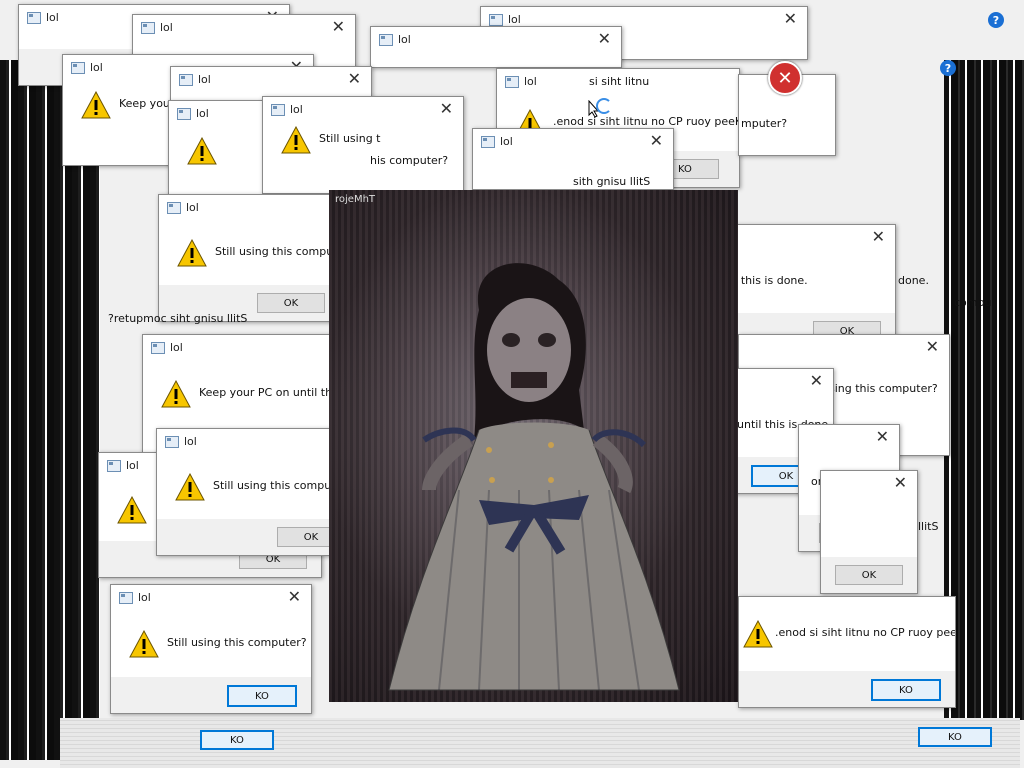 The height and width of the screenshot is (768, 1024). I want to click on error-icon: ✕, so click(785, 78).